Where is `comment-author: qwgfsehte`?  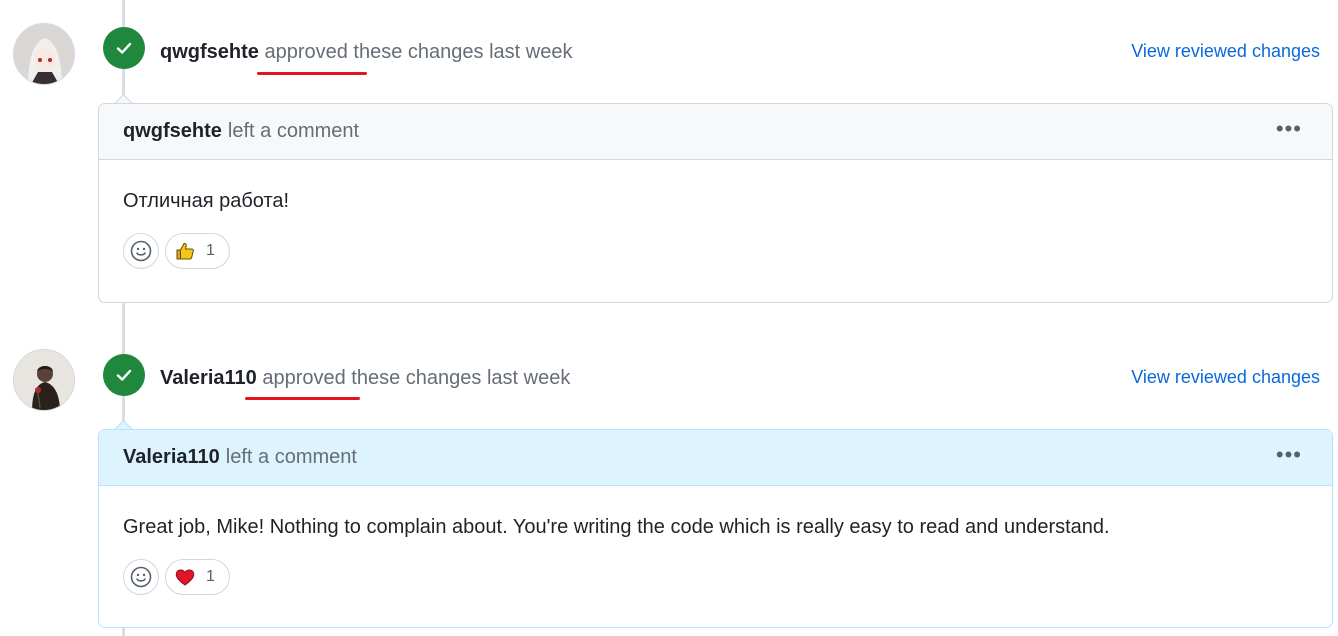
comment-author: qwgfsehte is located at coordinates (172, 131).